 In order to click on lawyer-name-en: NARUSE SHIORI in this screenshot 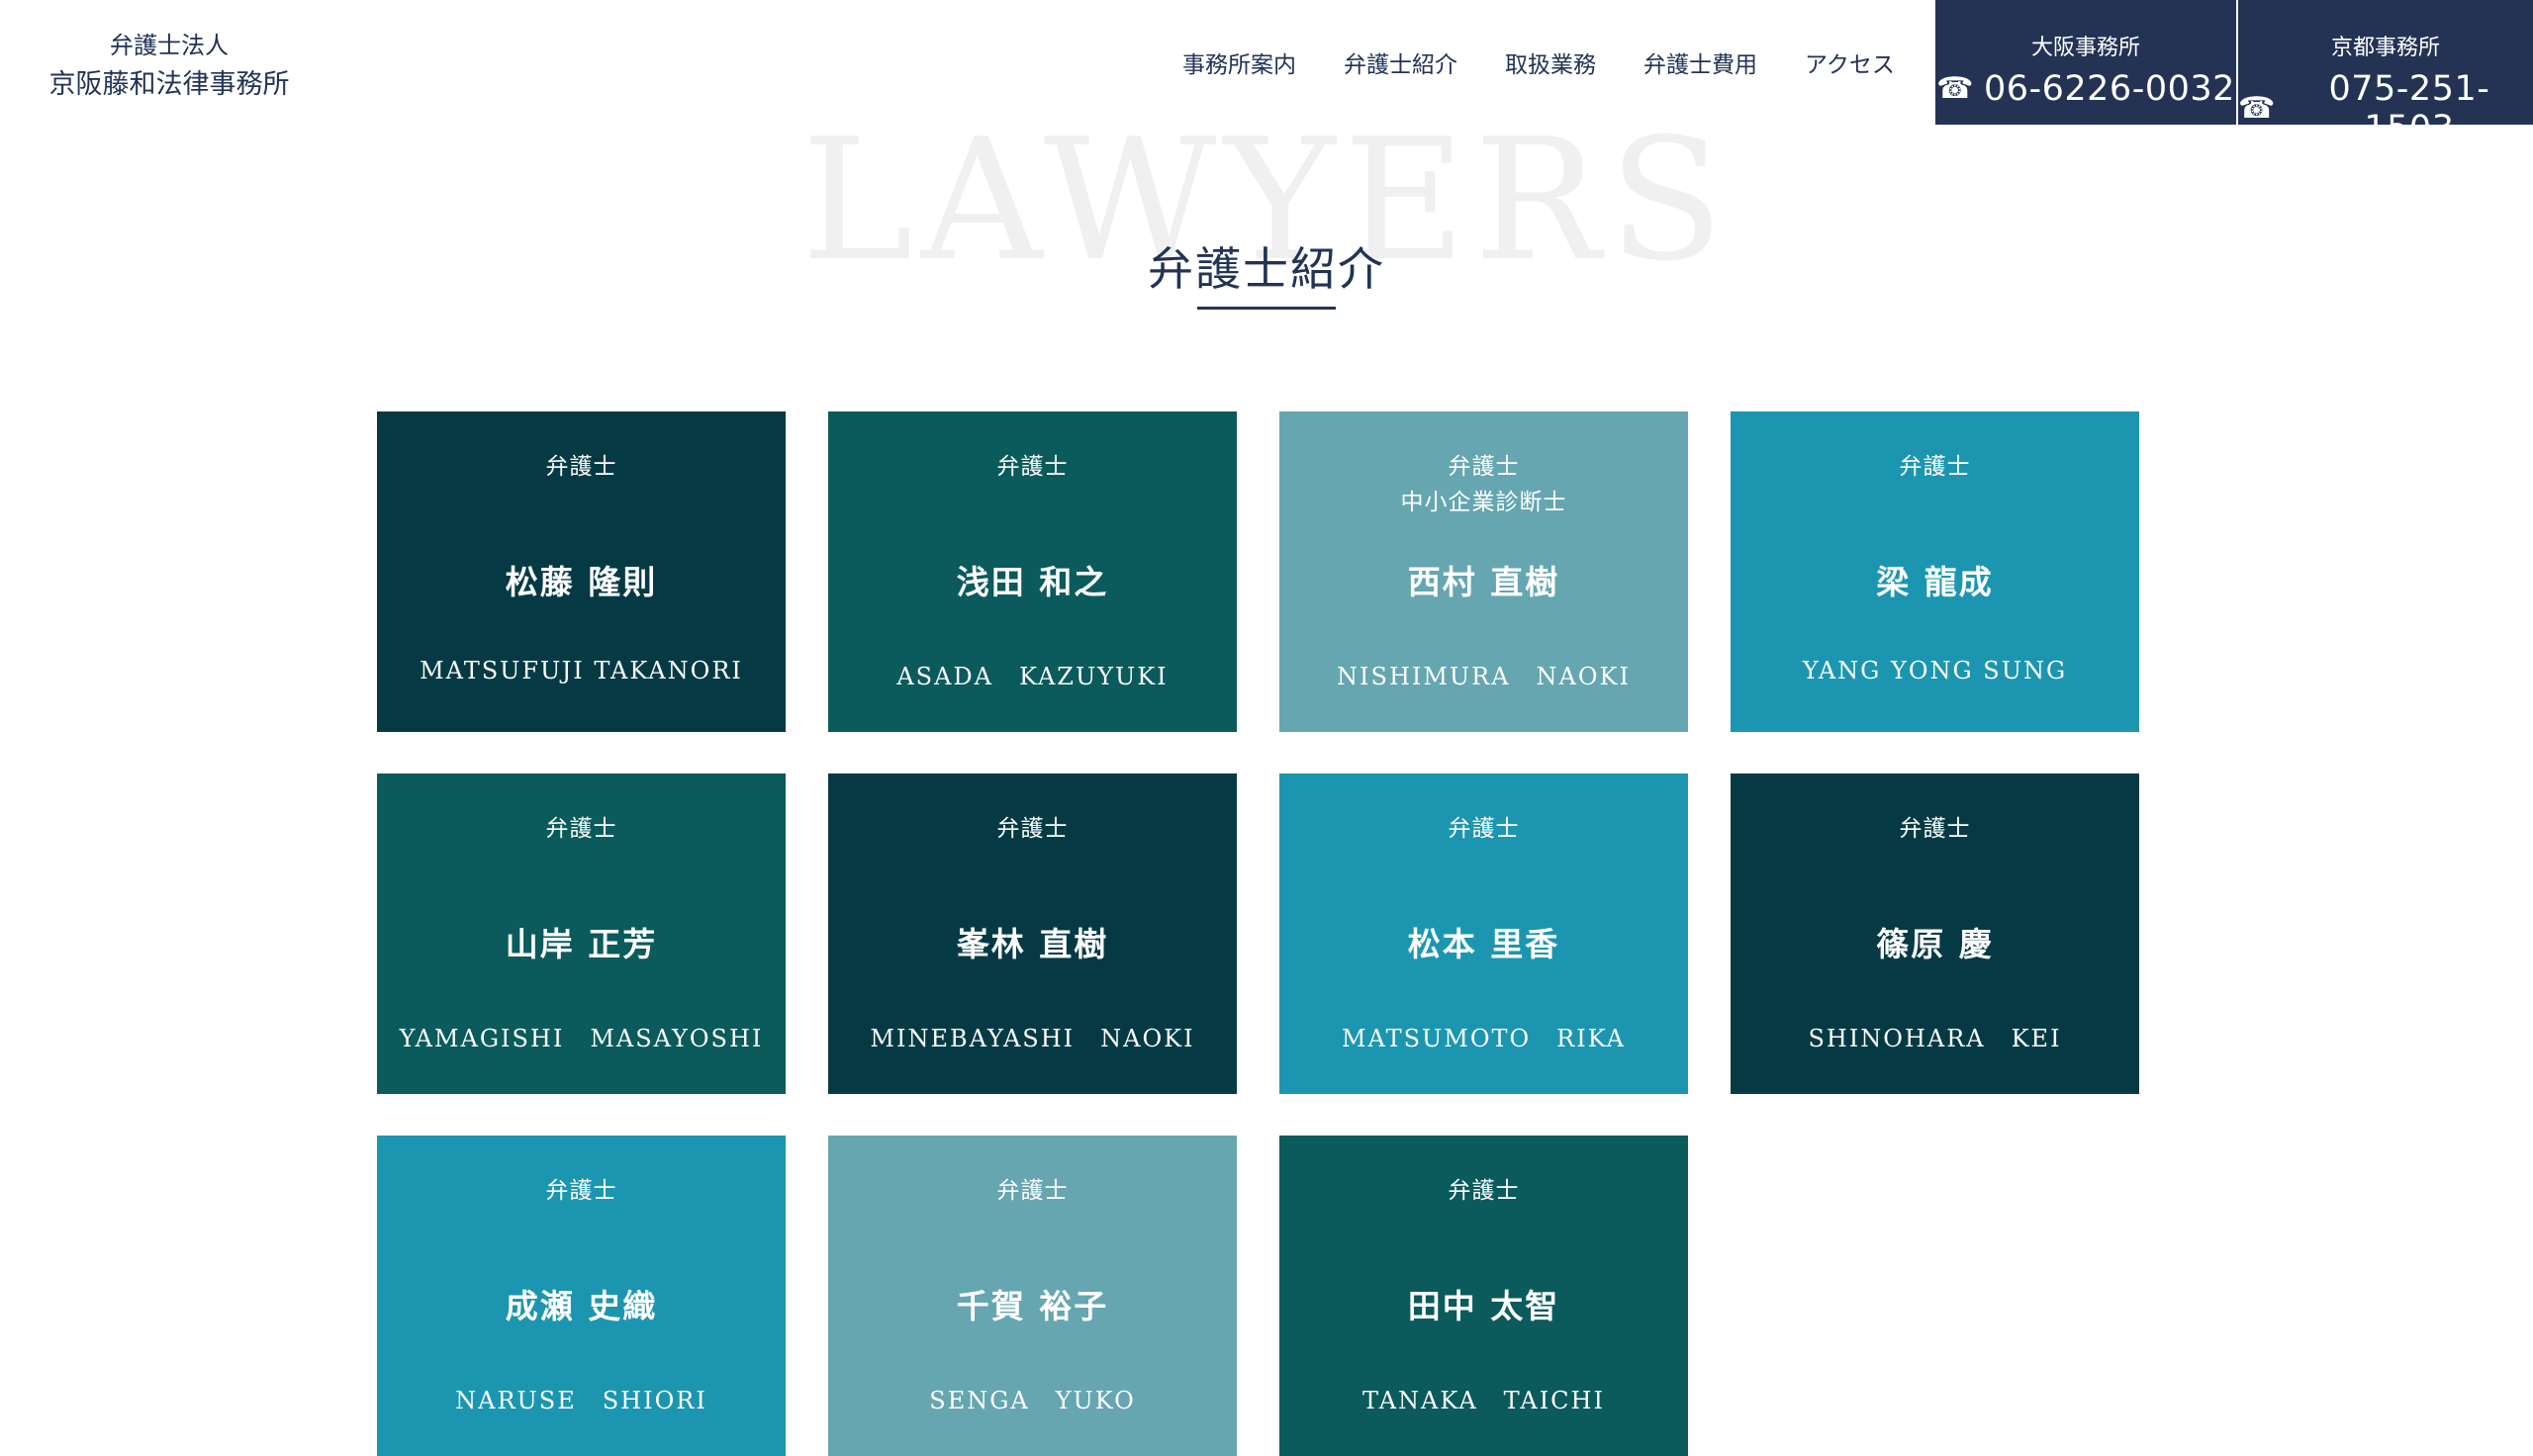, I will do `click(581, 1400)`.